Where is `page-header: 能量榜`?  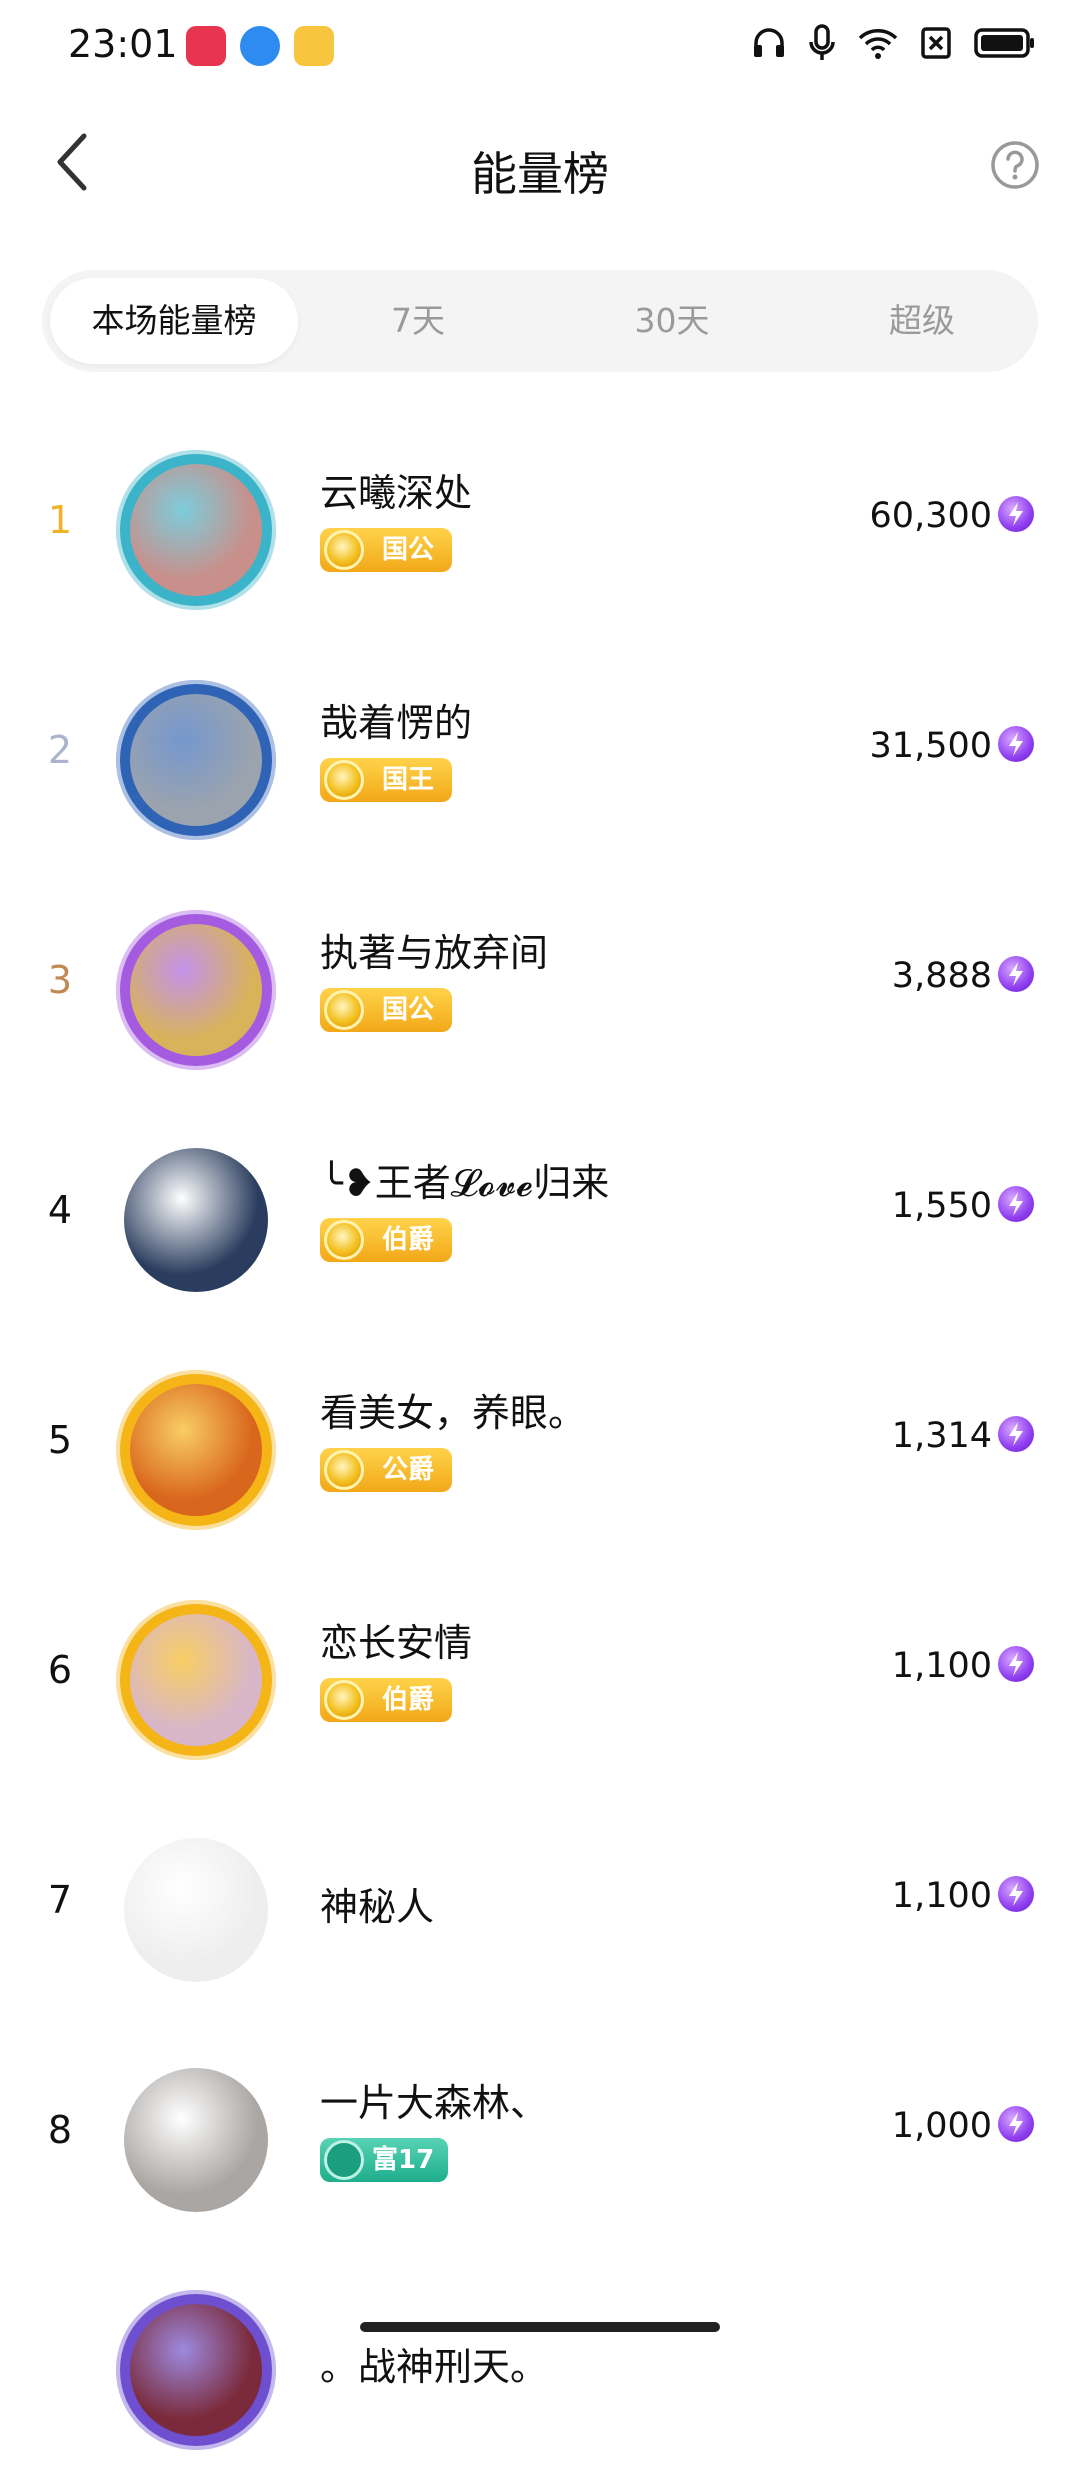 page-header: 能量榜 is located at coordinates (540, 166).